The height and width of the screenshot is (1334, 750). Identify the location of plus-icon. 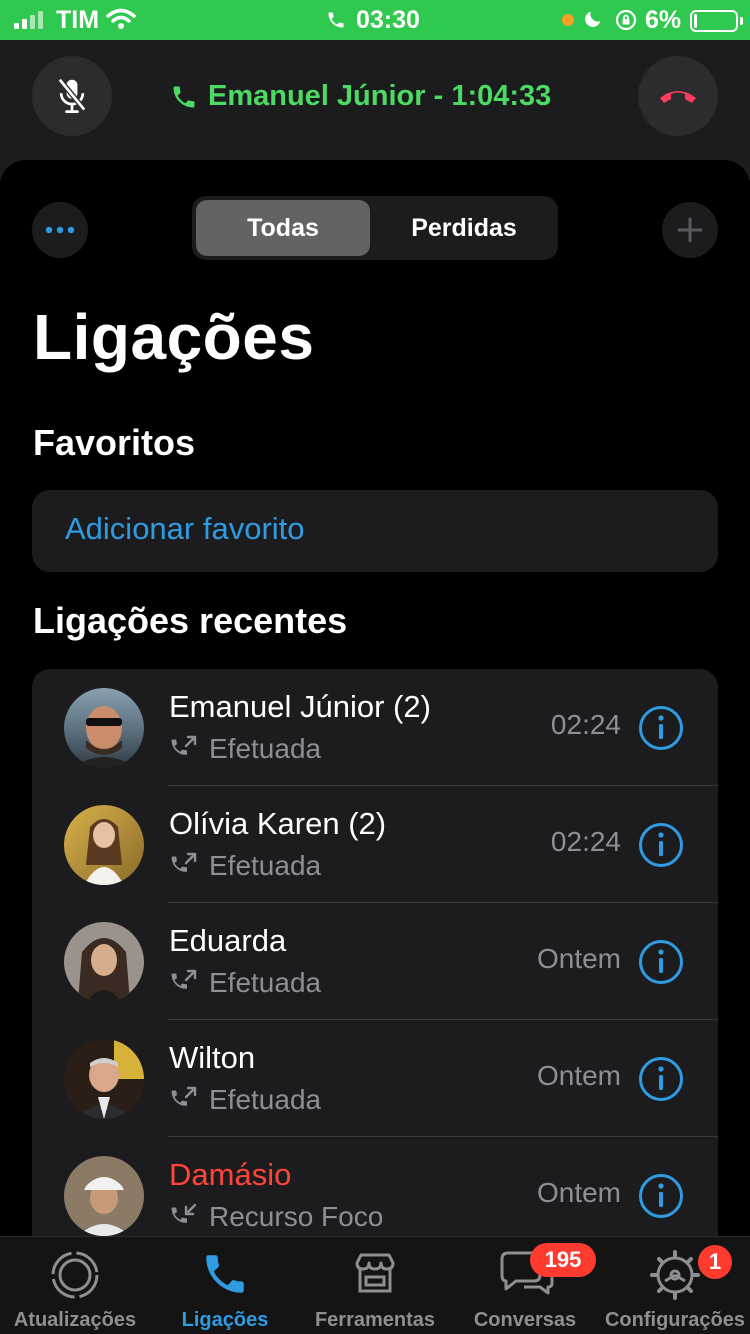
(690, 230).